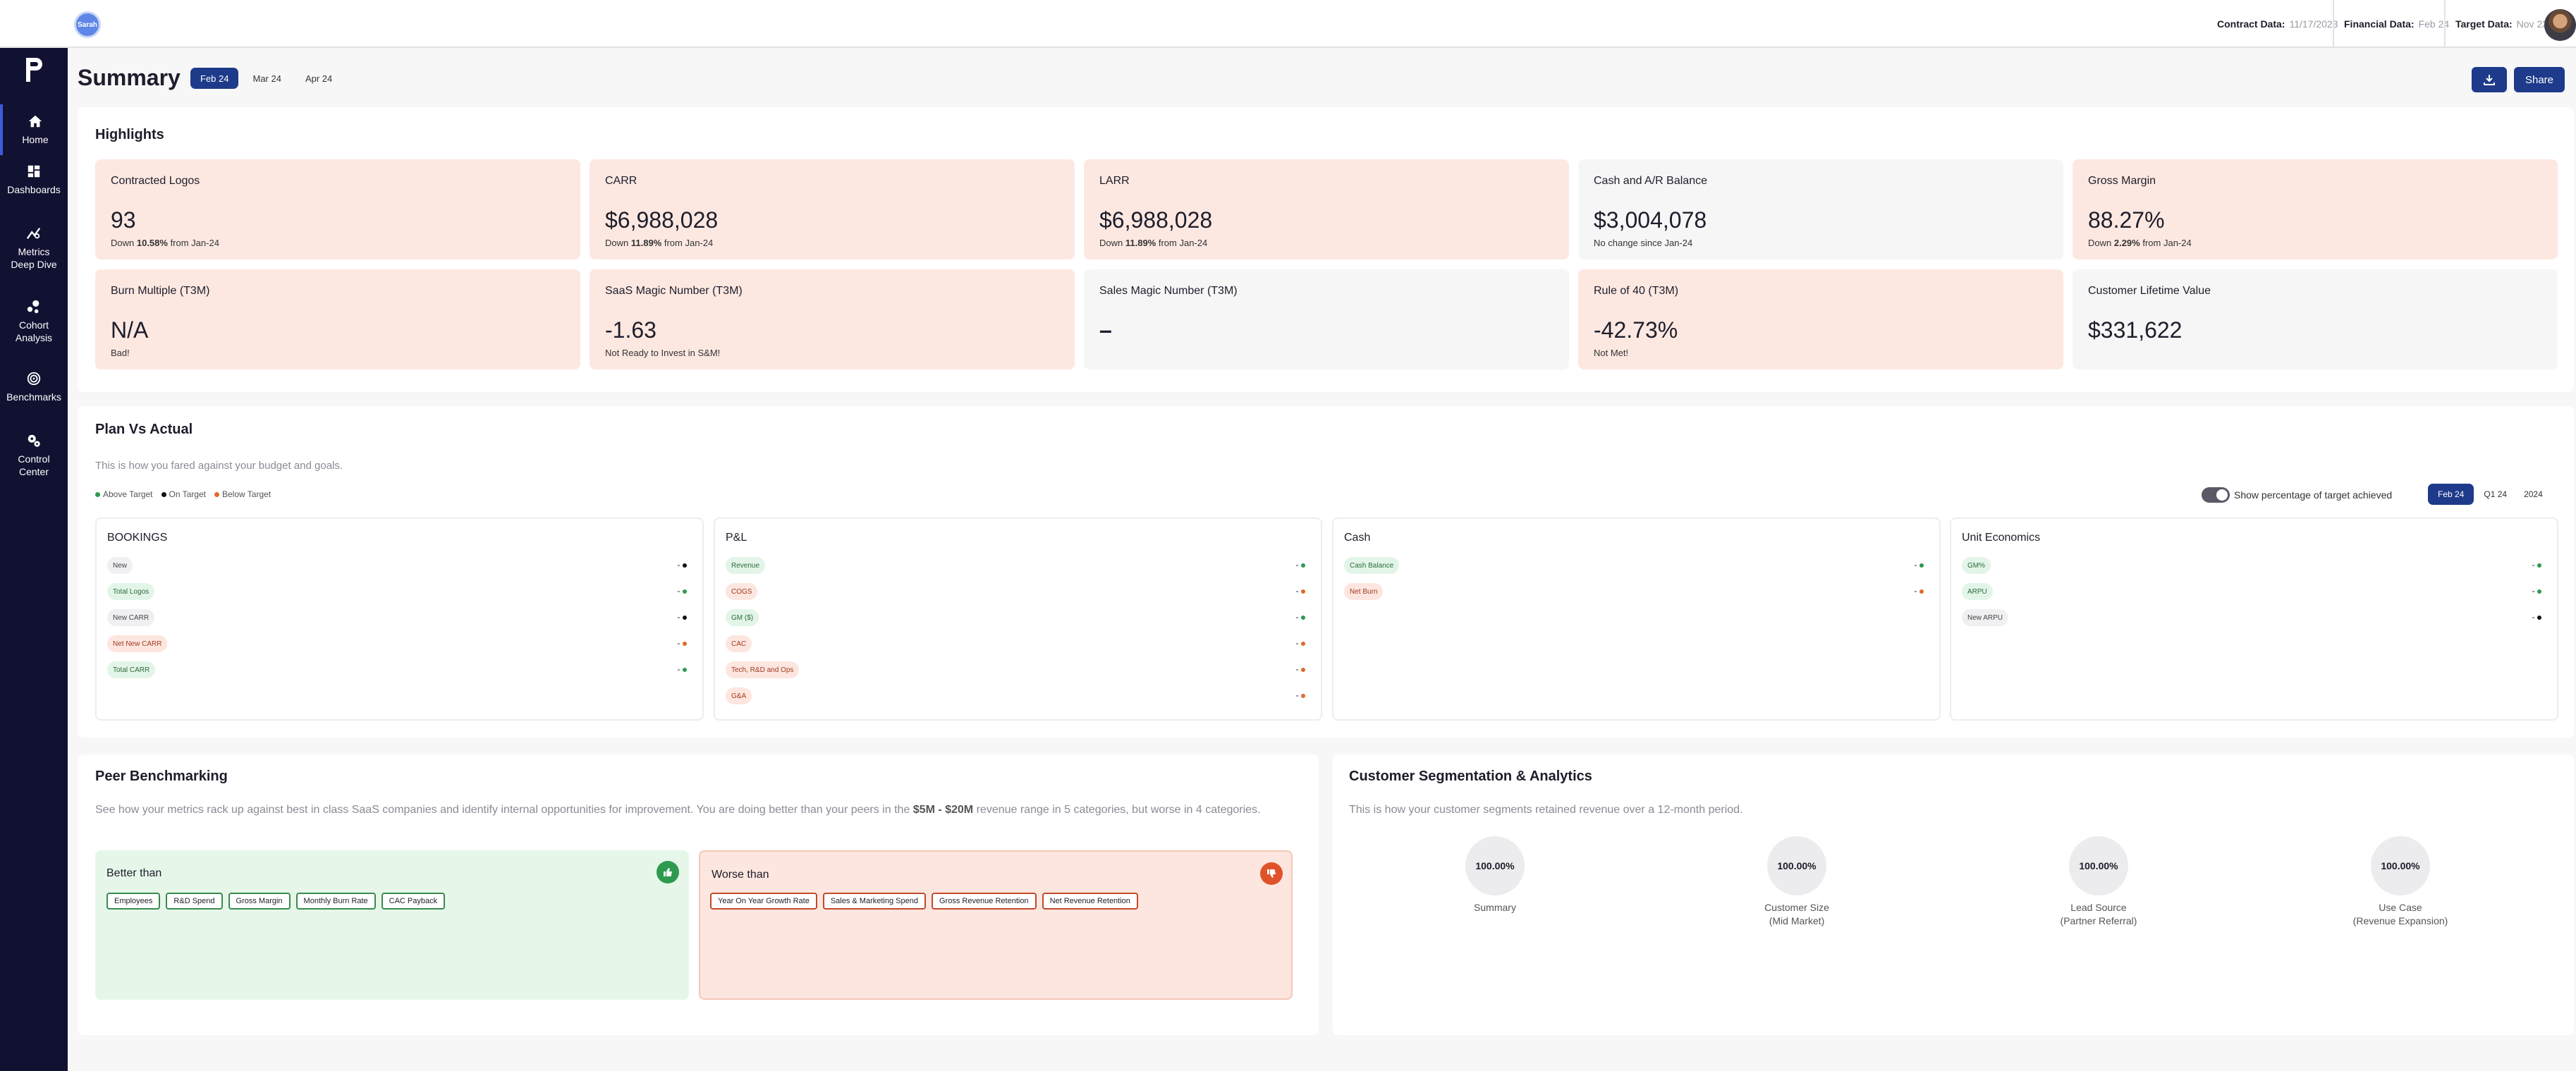 The width and height of the screenshot is (2576, 1071). Describe the element at coordinates (34, 180) in the screenshot. I see `sidebar-item-dashboards: Dashboards` at that location.